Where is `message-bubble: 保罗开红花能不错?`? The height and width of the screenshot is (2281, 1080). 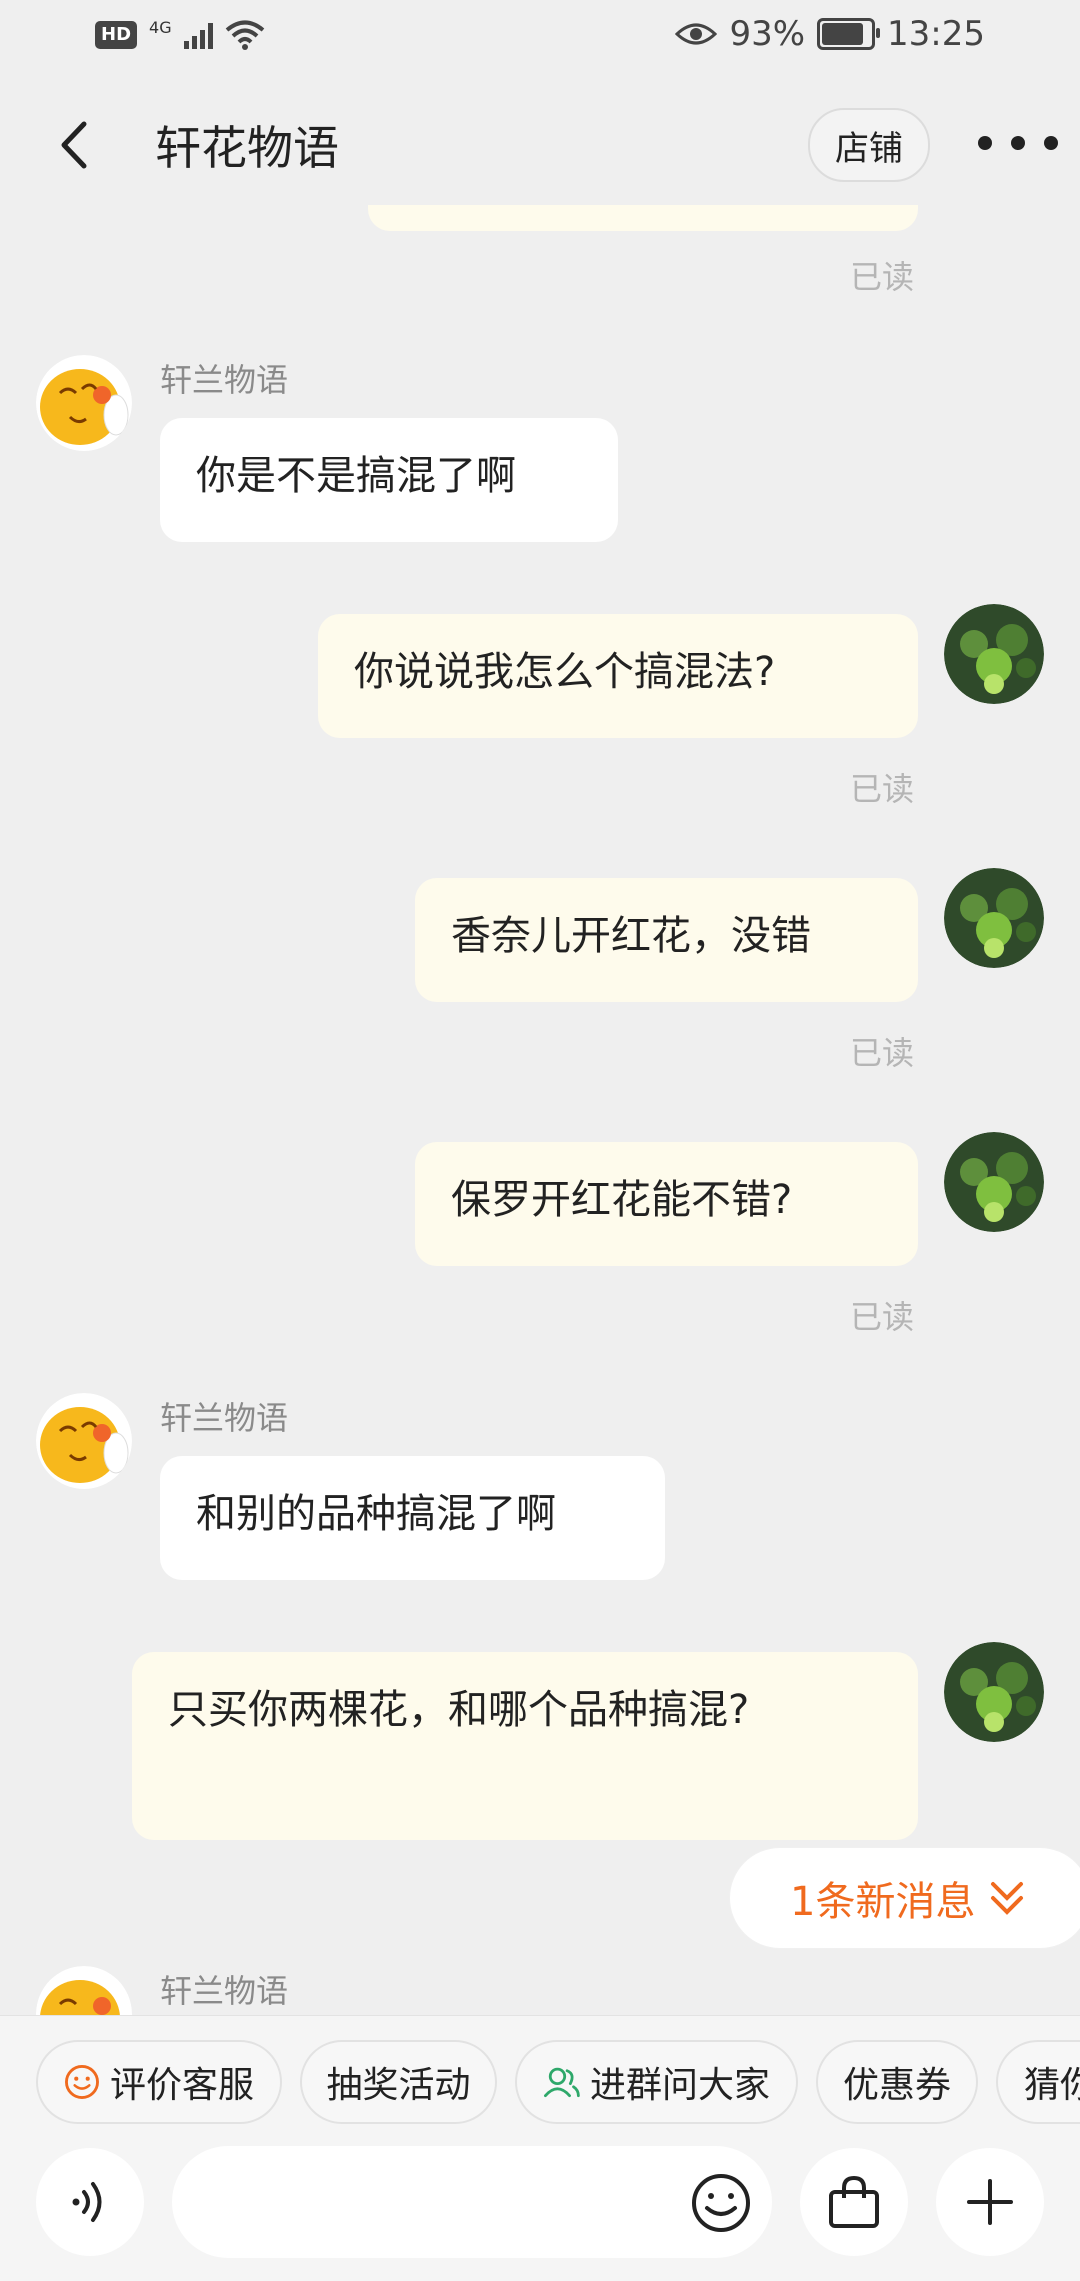 message-bubble: 保罗开红花能不错? is located at coordinates (666, 1204).